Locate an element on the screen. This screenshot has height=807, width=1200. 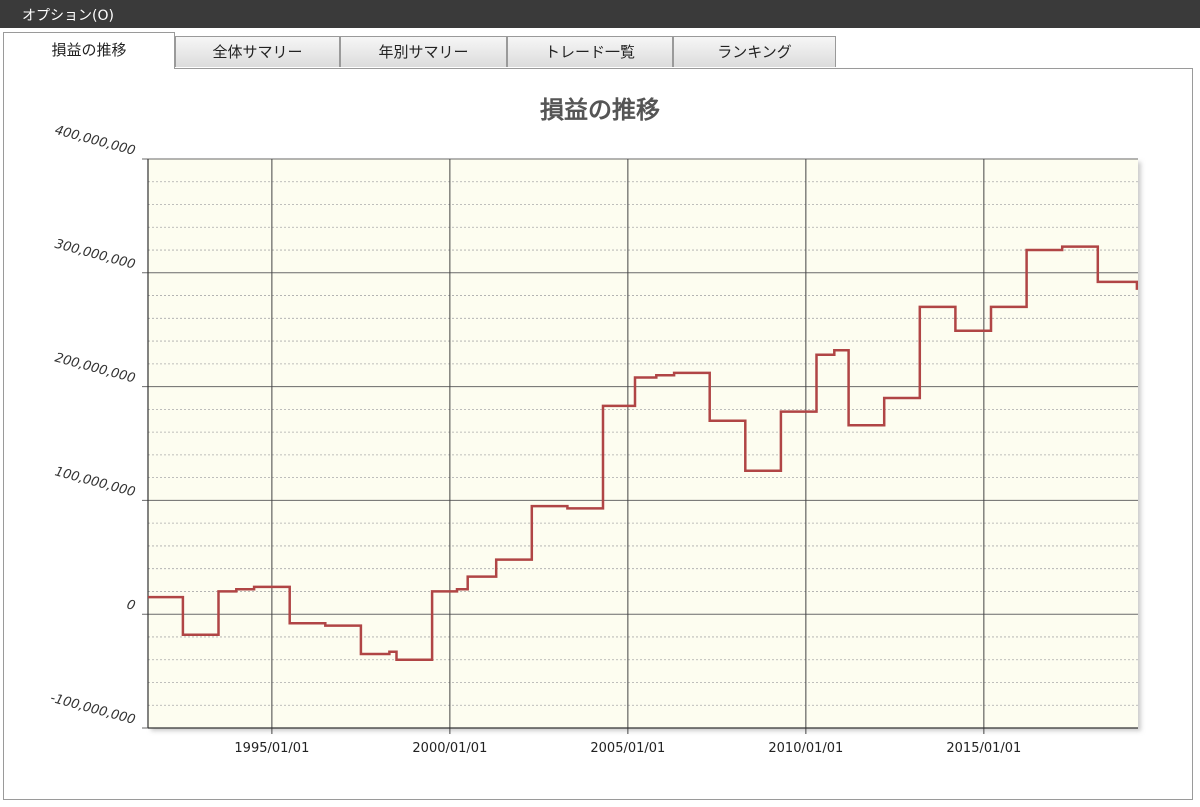
y-tick-label: 400,000,000 is located at coordinates (95, 141).